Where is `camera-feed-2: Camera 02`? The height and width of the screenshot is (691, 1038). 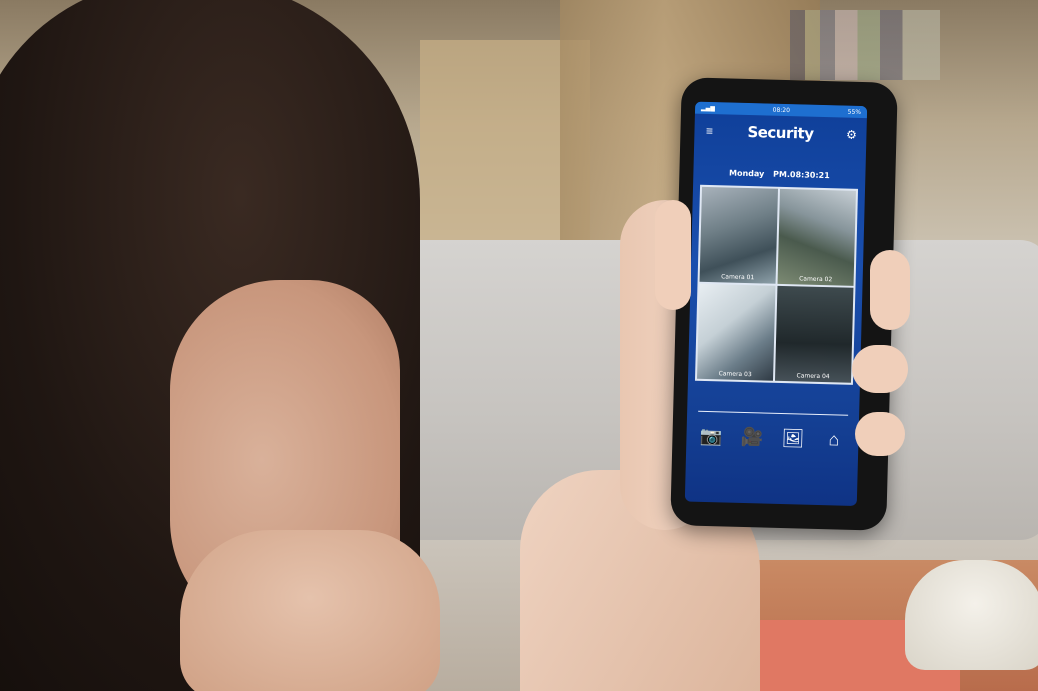 camera-feed-2: Camera 02 is located at coordinates (816, 237).